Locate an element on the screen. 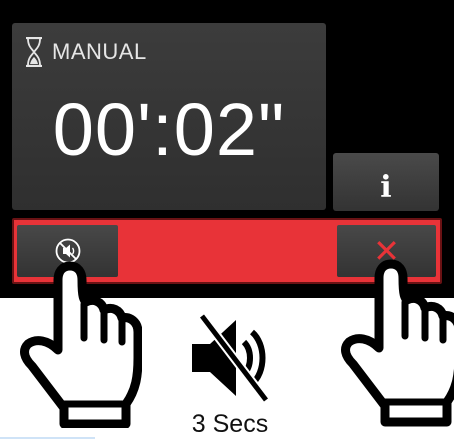  timer-value: 00':02" is located at coordinates (169, 129).